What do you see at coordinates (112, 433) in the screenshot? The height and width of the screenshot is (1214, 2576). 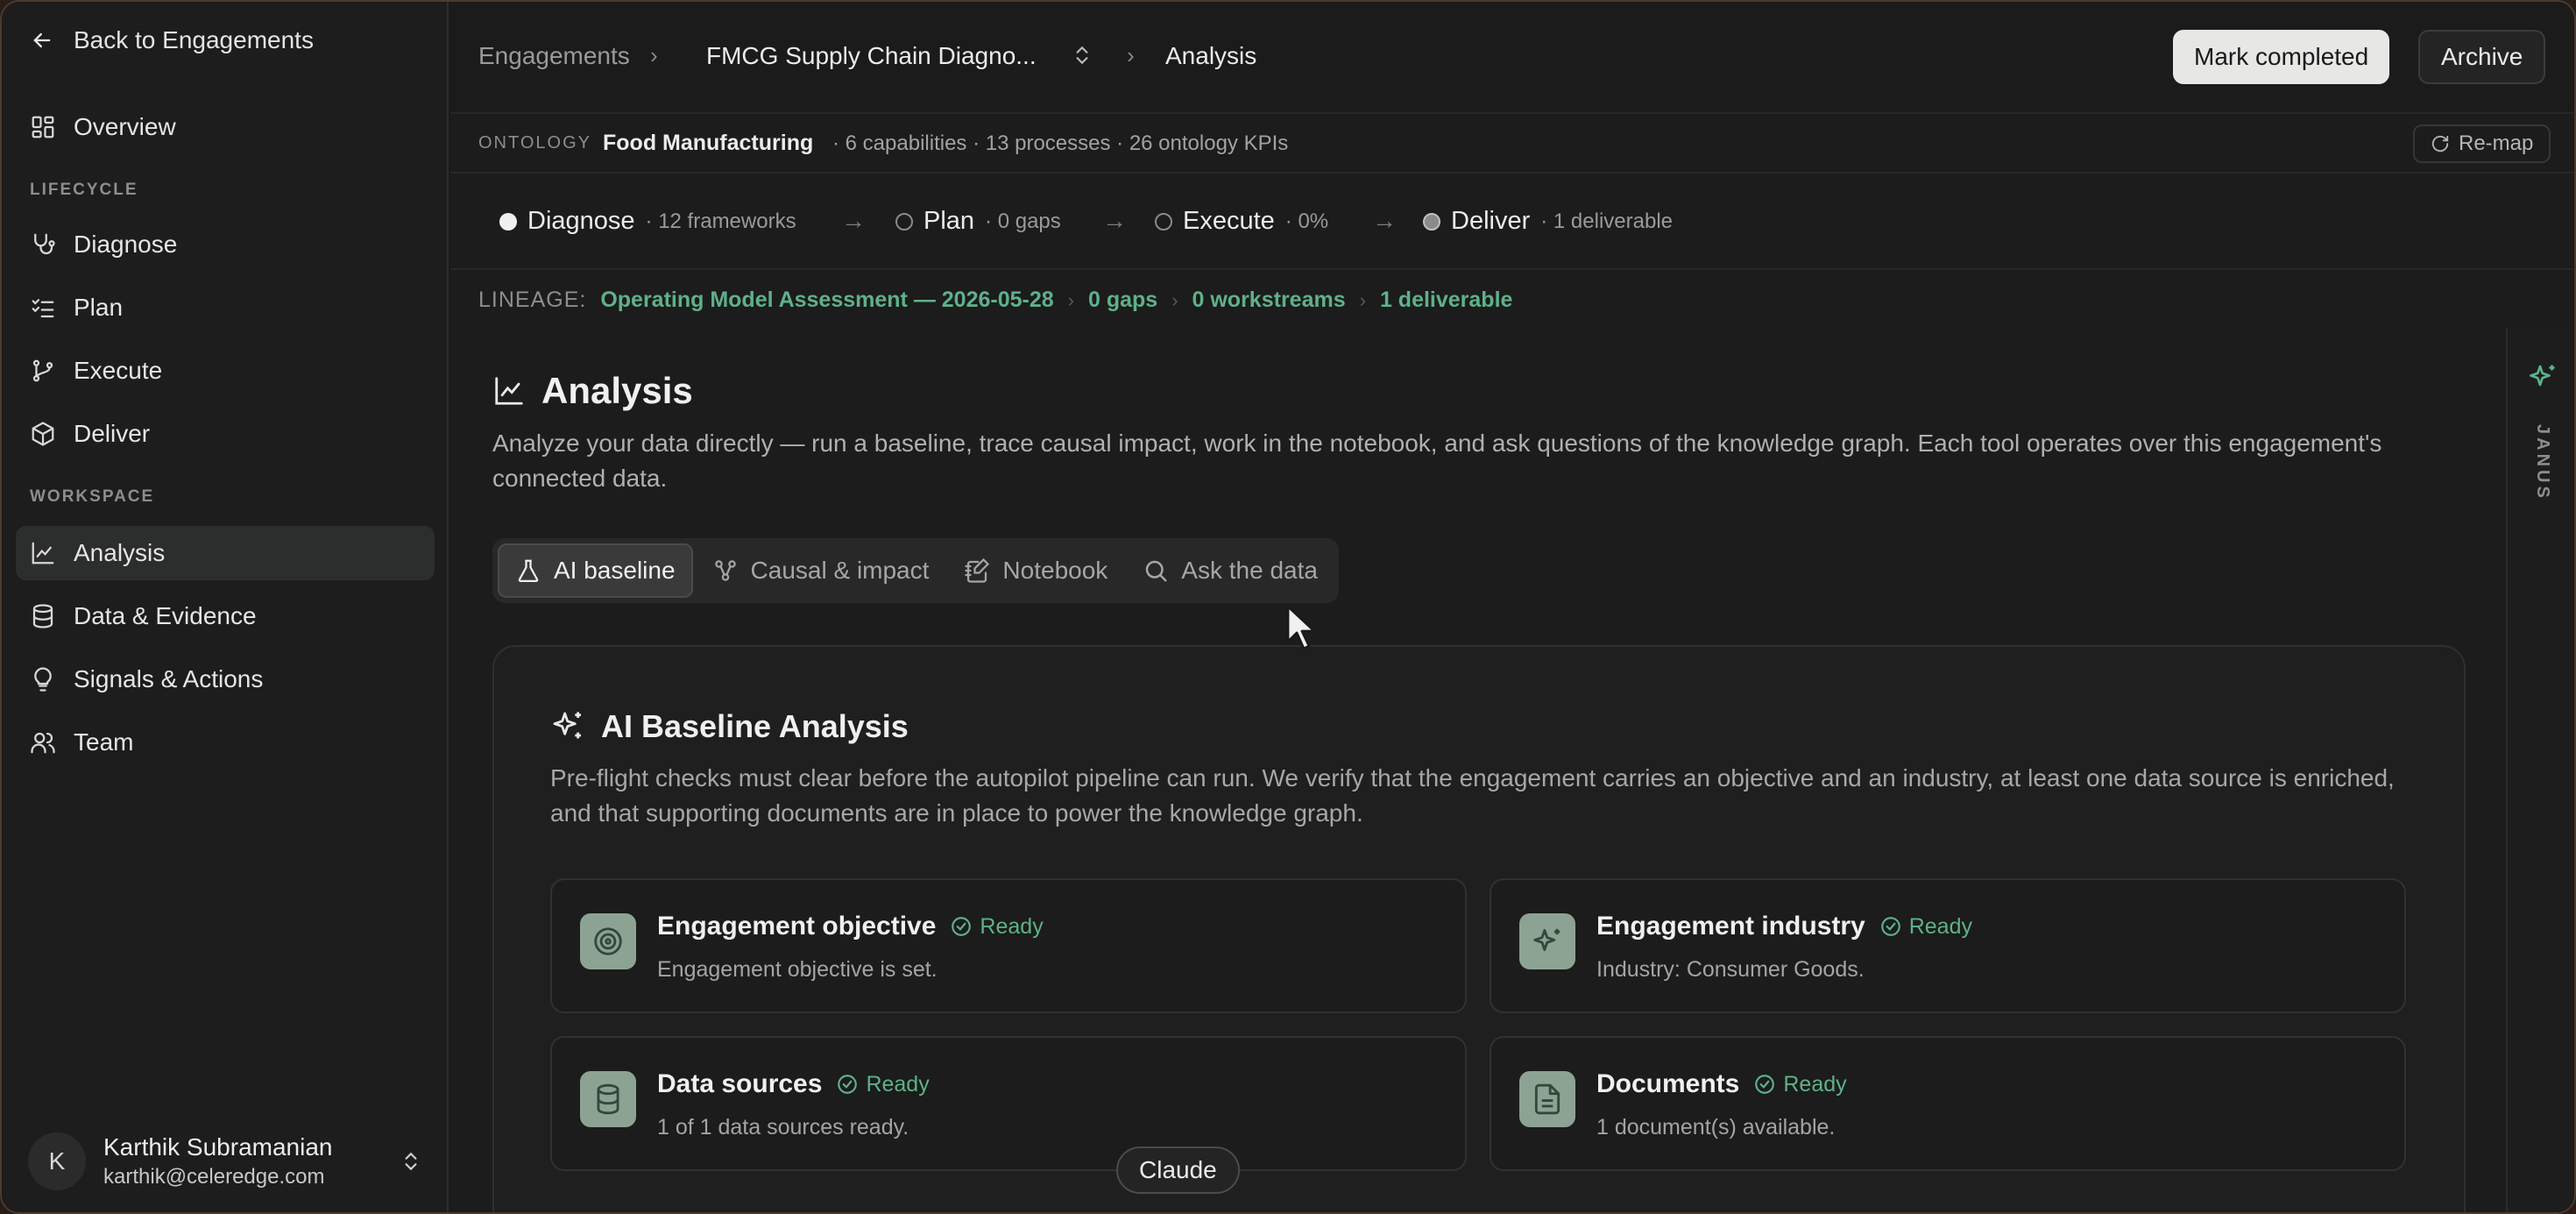 I see `sidebar-item-label: Deliver` at bounding box center [112, 433].